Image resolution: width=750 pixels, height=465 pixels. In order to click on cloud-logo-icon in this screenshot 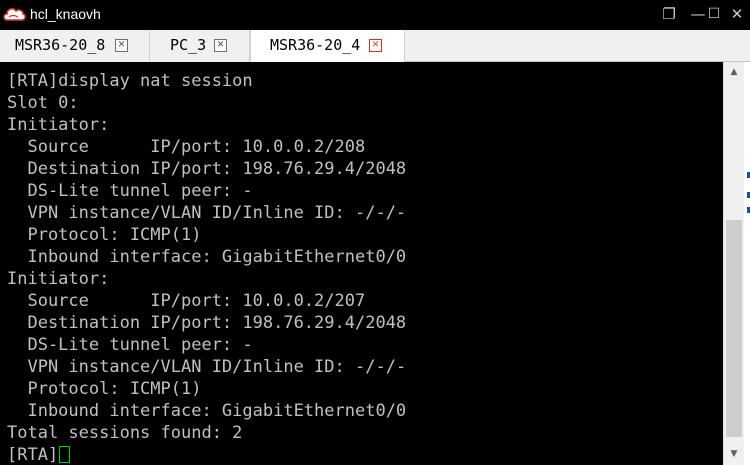, I will do `click(14, 14)`.